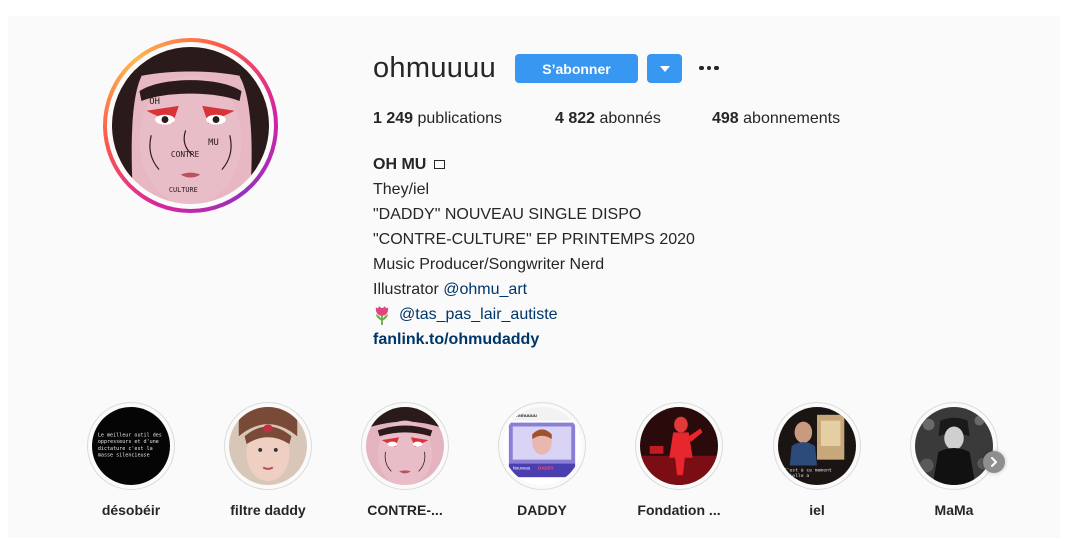 The height and width of the screenshot is (542, 1066). I want to click on illustrator-handle-link: @ohmu_art, so click(485, 289).